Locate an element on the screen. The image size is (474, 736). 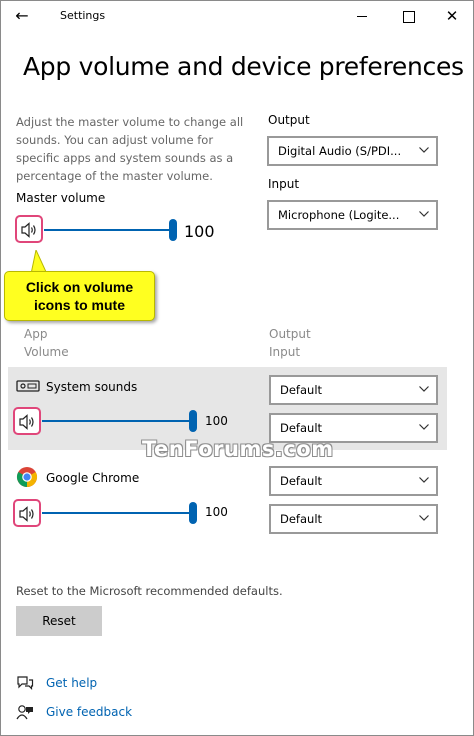
app-name-system-sounds: System sounds is located at coordinates (92, 387).